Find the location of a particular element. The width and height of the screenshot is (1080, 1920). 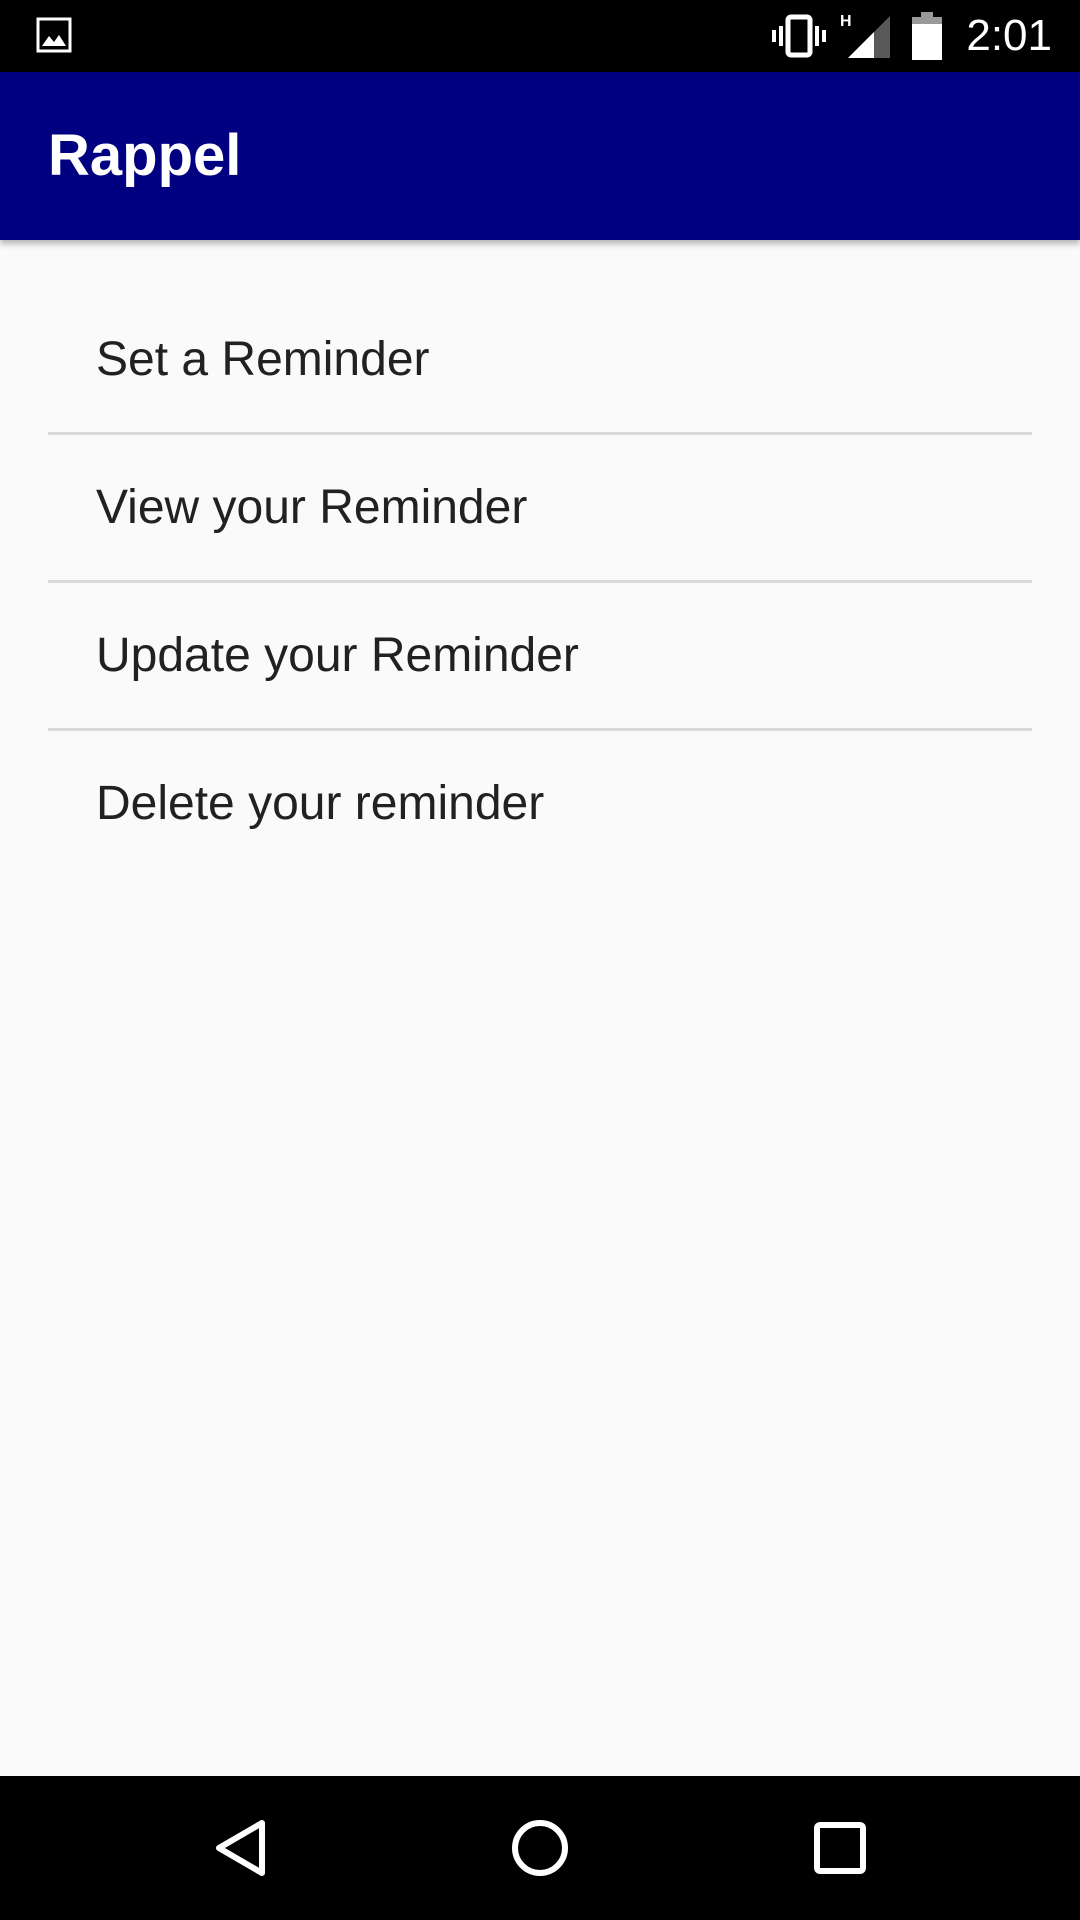

vibrate-icon is located at coordinates (799, 36).